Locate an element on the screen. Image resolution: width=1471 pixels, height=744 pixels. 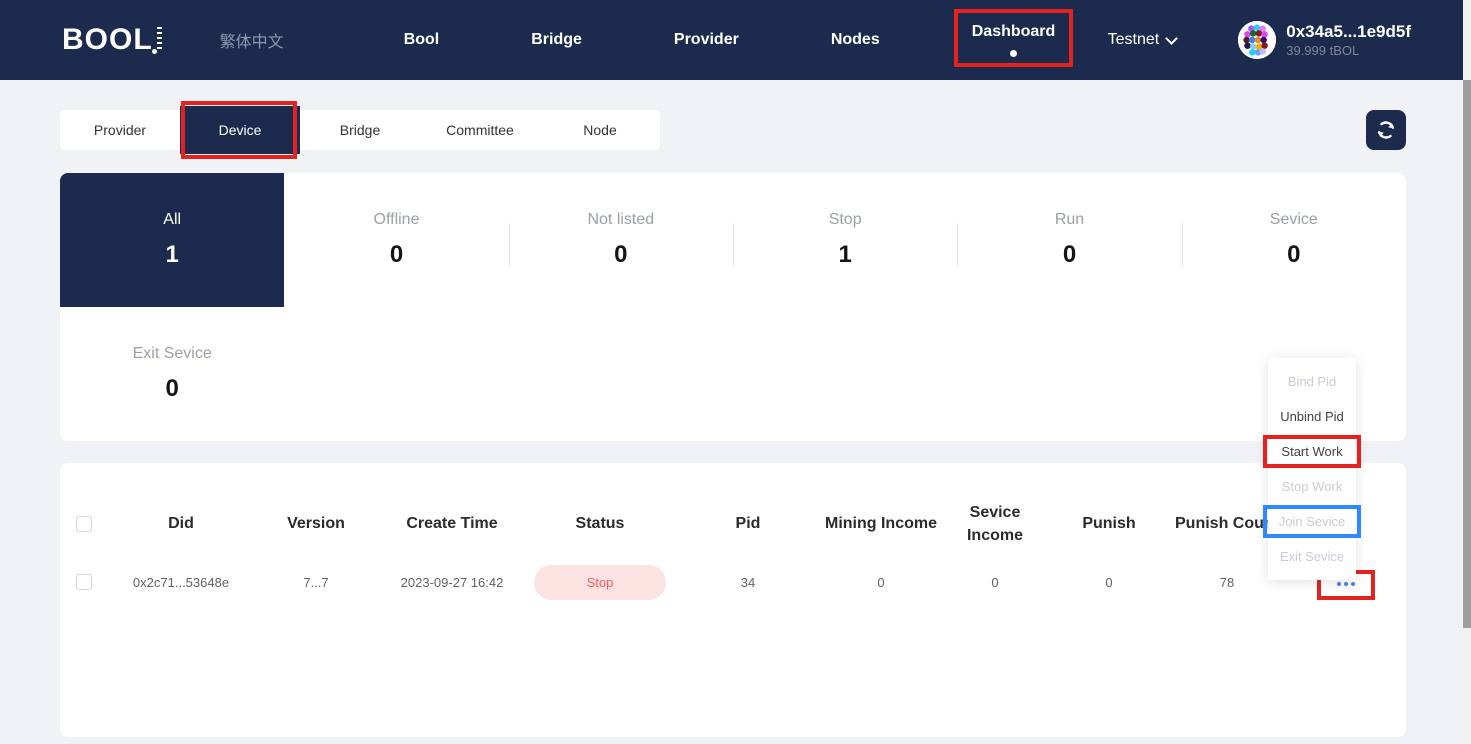
wallet-account: 0x34a5...1e9d5f 39.999 tBOL is located at coordinates (1324, 40).